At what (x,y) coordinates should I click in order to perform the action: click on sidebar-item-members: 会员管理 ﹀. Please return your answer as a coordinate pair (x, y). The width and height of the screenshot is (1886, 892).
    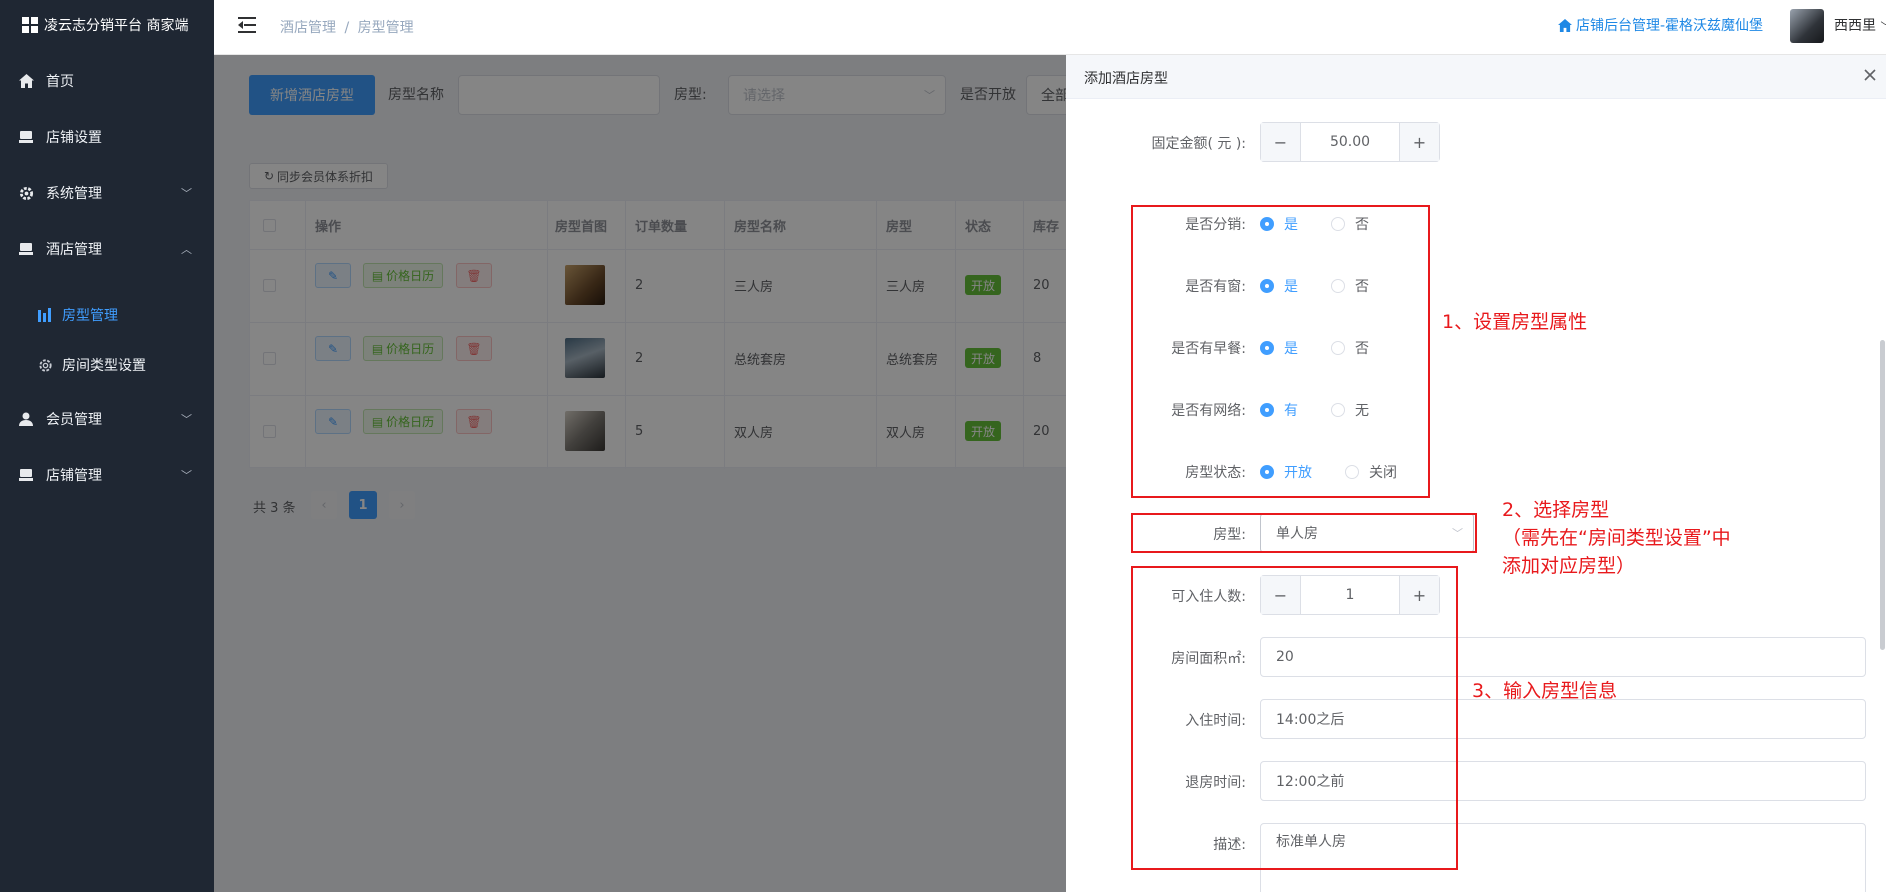
    Looking at the image, I should click on (107, 419).